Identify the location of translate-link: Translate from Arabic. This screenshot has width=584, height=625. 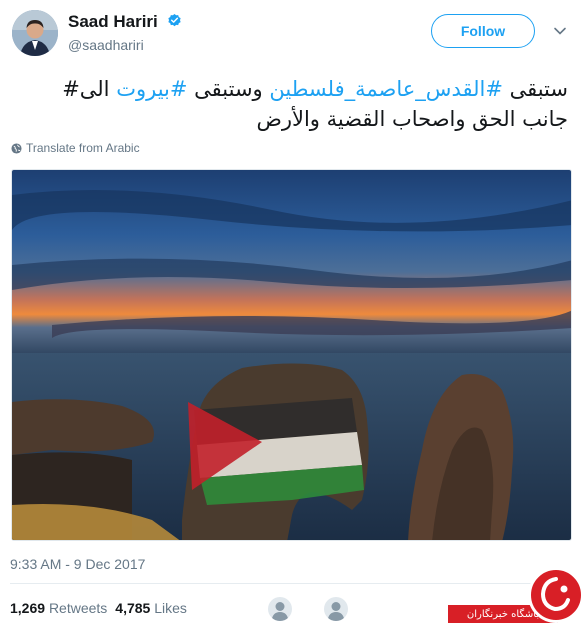
(75, 148).